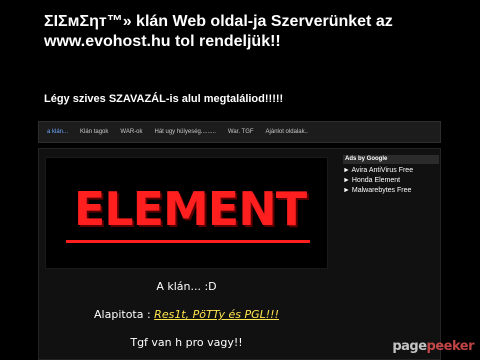 This screenshot has width=480, height=360. What do you see at coordinates (124, 314) in the screenshot?
I see `founders-label: Alapitota :` at bounding box center [124, 314].